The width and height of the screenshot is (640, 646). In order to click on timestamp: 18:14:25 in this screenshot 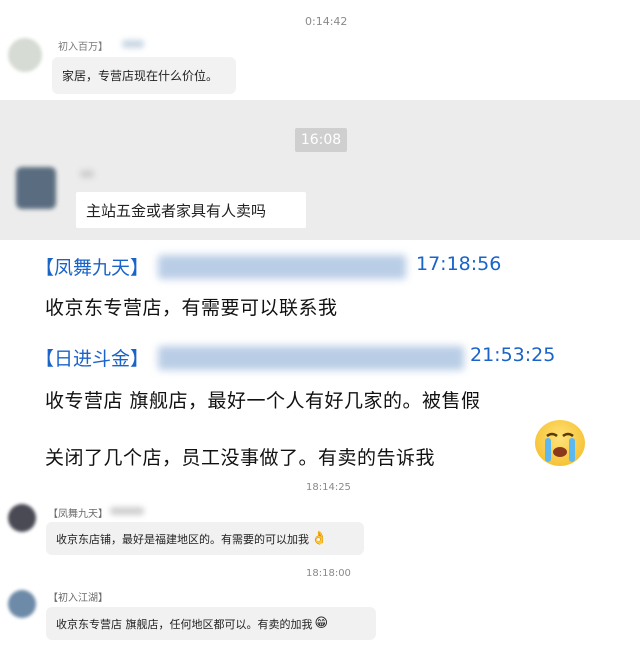, I will do `click(328, 487)`.